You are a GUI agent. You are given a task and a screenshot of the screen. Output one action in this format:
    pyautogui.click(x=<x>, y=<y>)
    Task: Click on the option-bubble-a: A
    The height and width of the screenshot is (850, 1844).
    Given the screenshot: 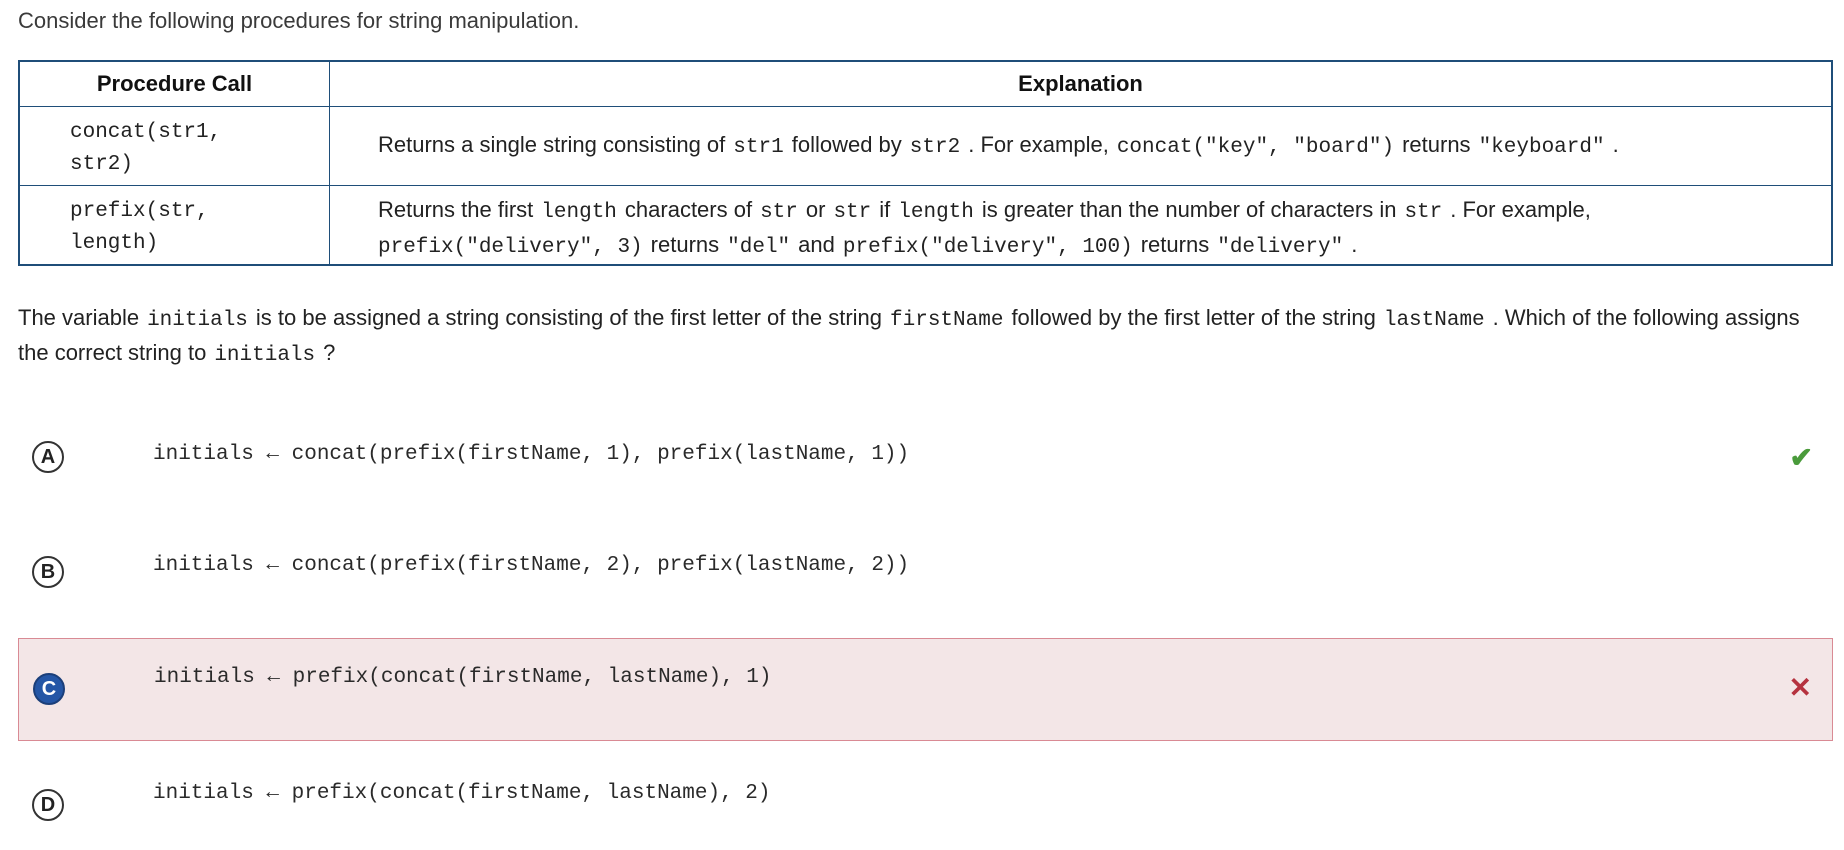 What is the action you would take?
    pyautogui.click(x=48, y=457)
    